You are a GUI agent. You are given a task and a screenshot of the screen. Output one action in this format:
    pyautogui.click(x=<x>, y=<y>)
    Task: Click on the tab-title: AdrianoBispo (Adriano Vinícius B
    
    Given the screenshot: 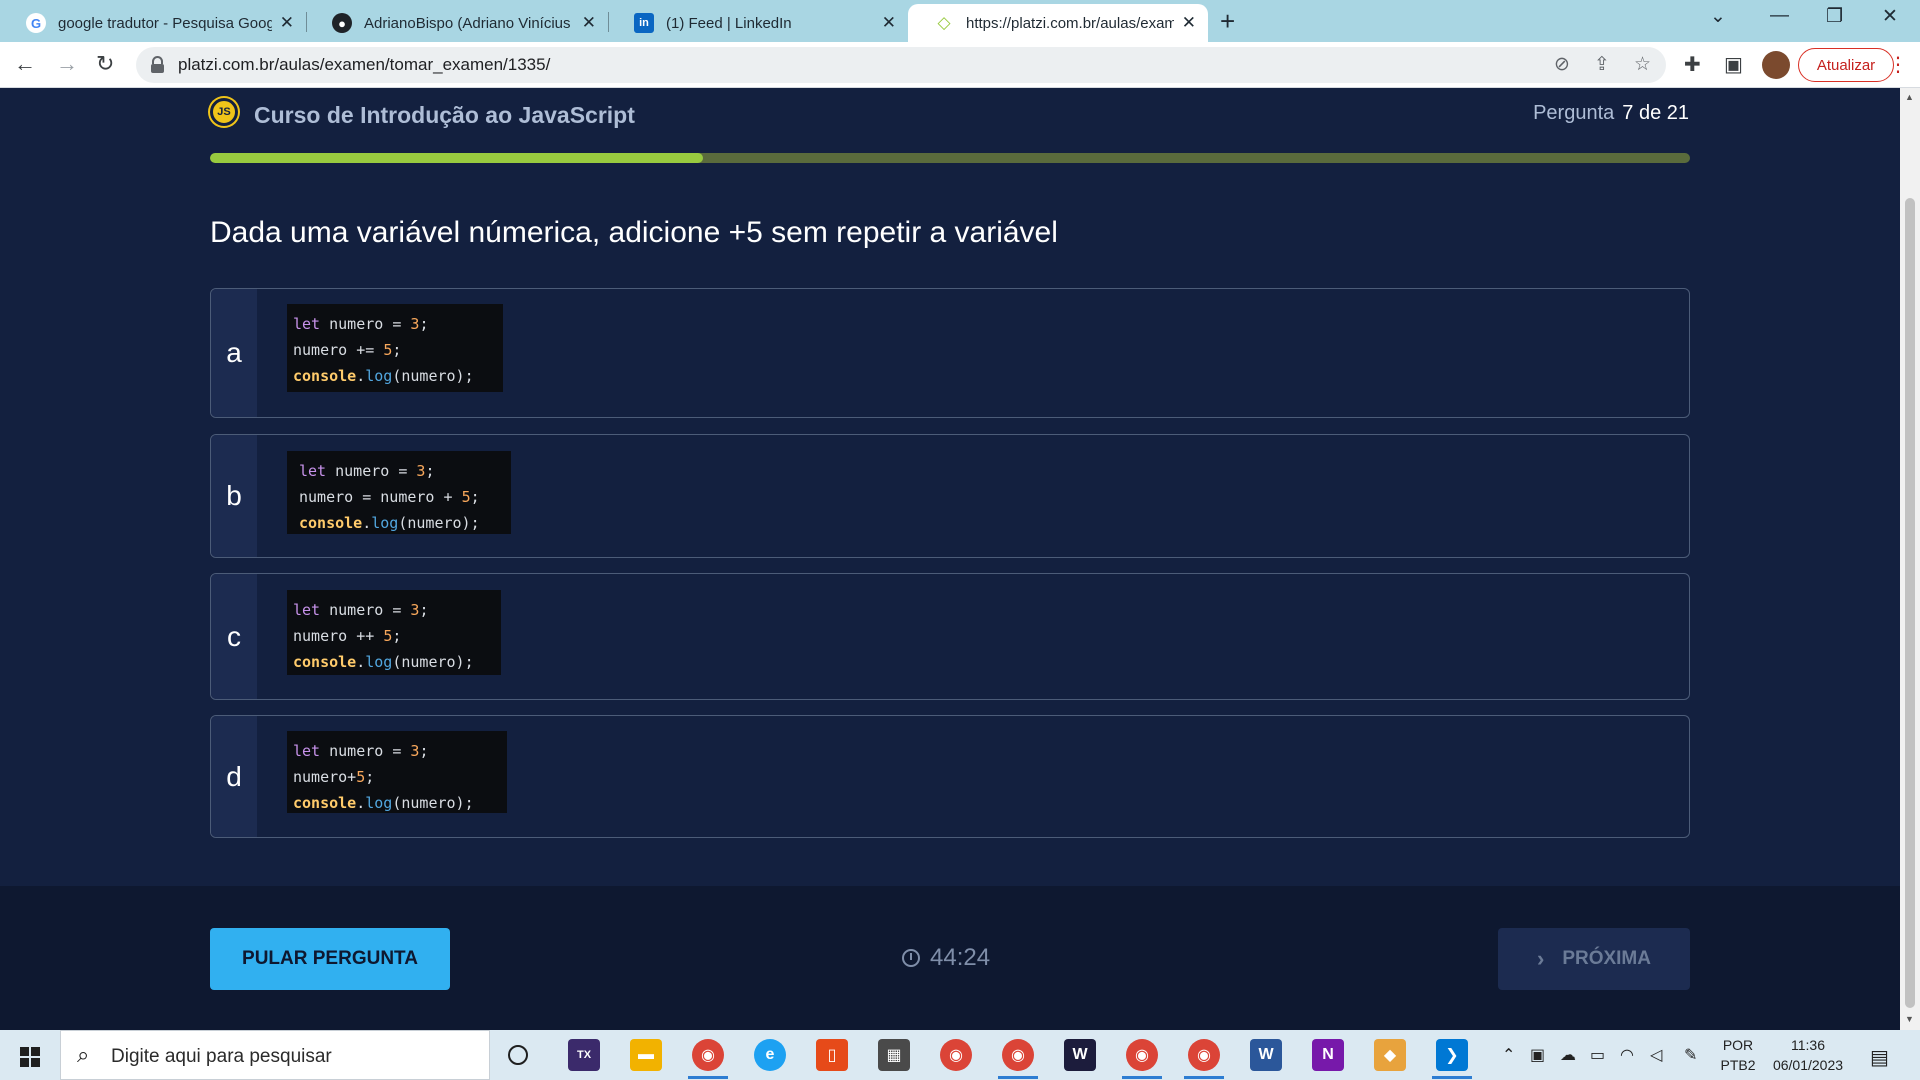 What is the action you would take?
    pyautogui.click(x=469, y=23)
    